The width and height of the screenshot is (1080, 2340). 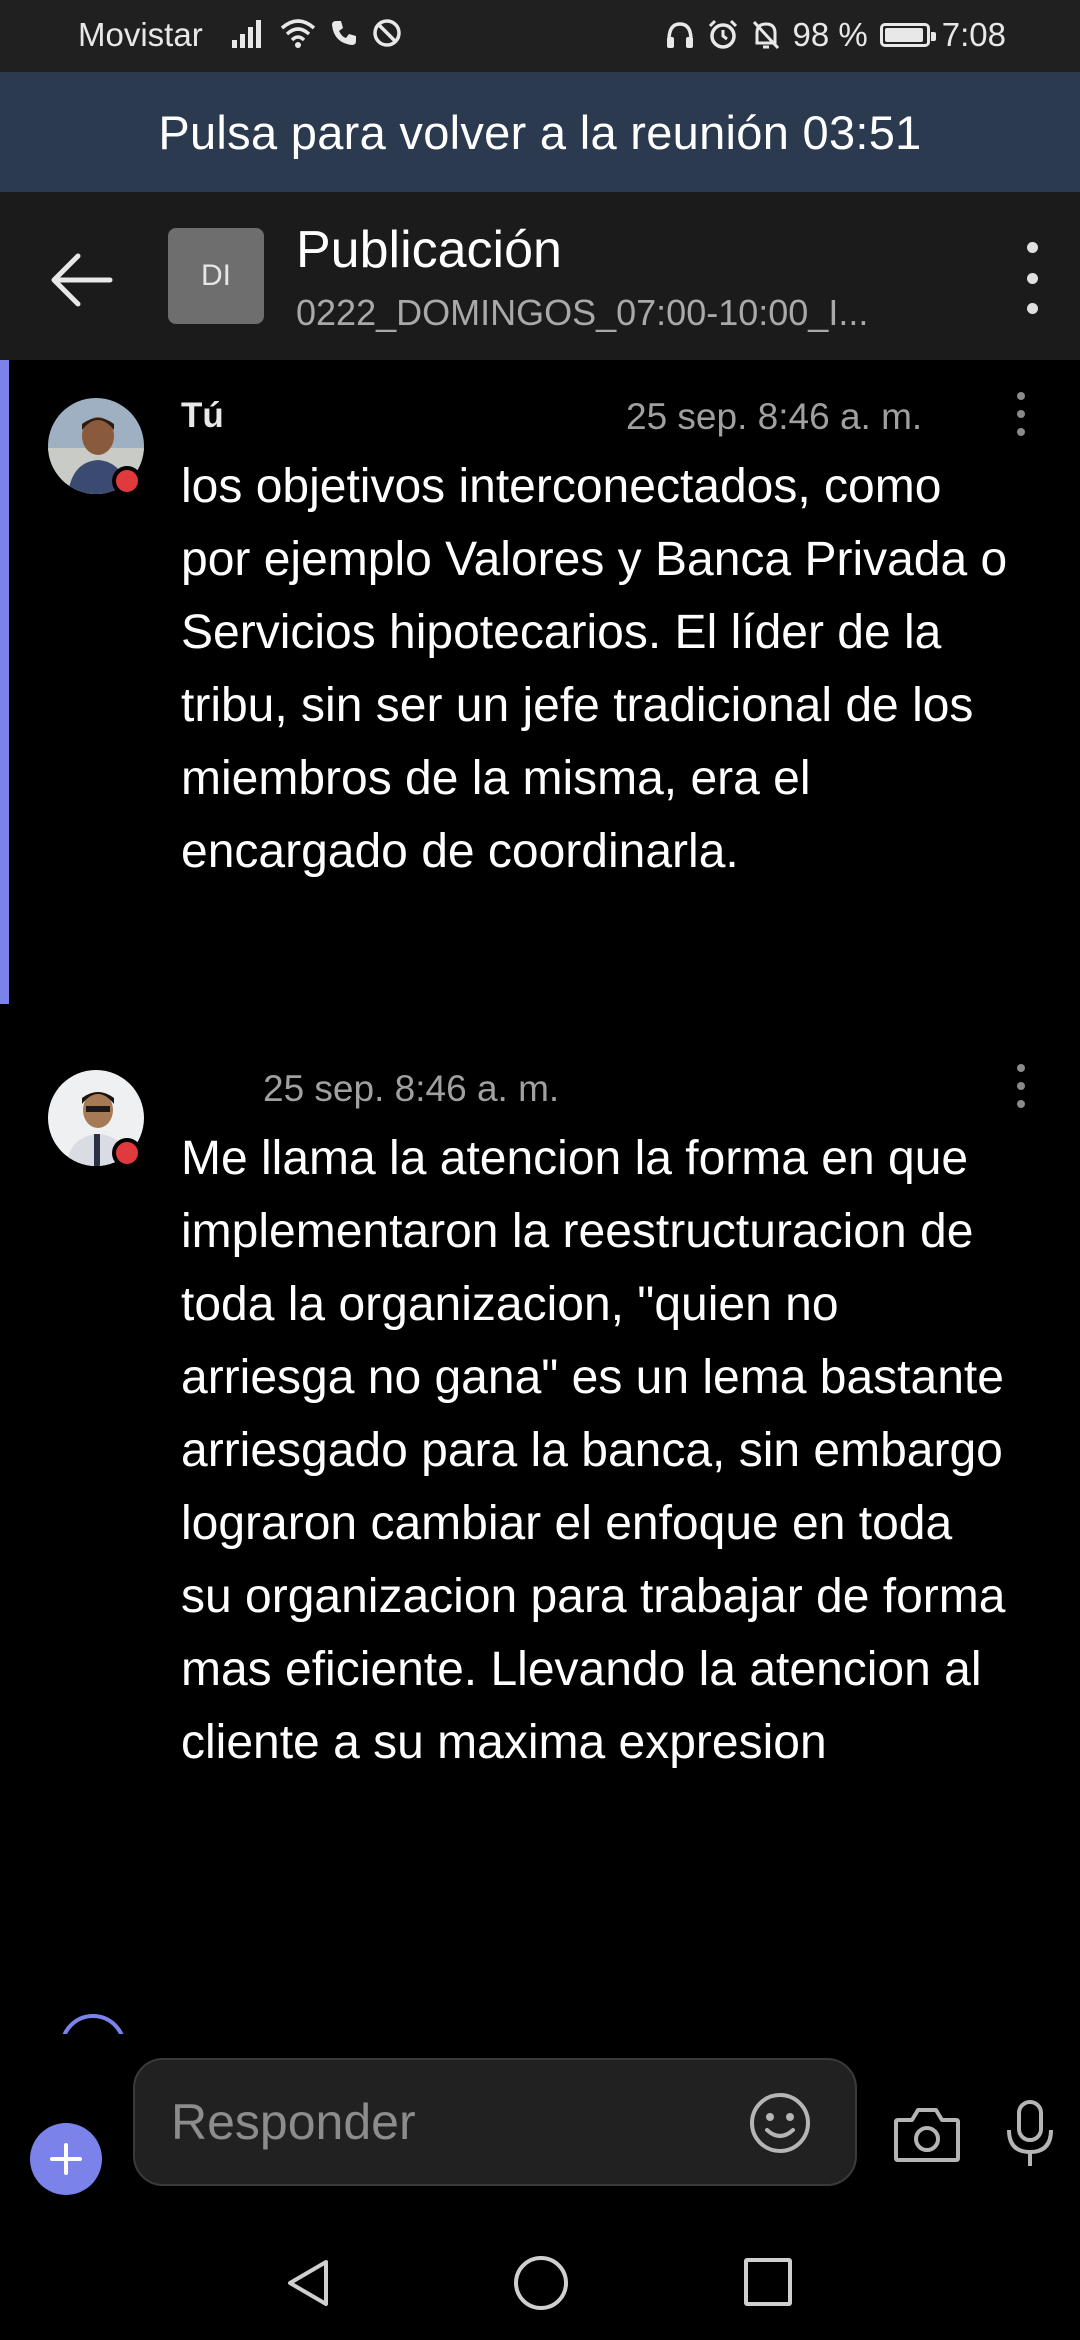 What do you see at coordinates (387, 33) in the screenshot?
I see `no-disturb-icon` at bounding box center [387, 33].